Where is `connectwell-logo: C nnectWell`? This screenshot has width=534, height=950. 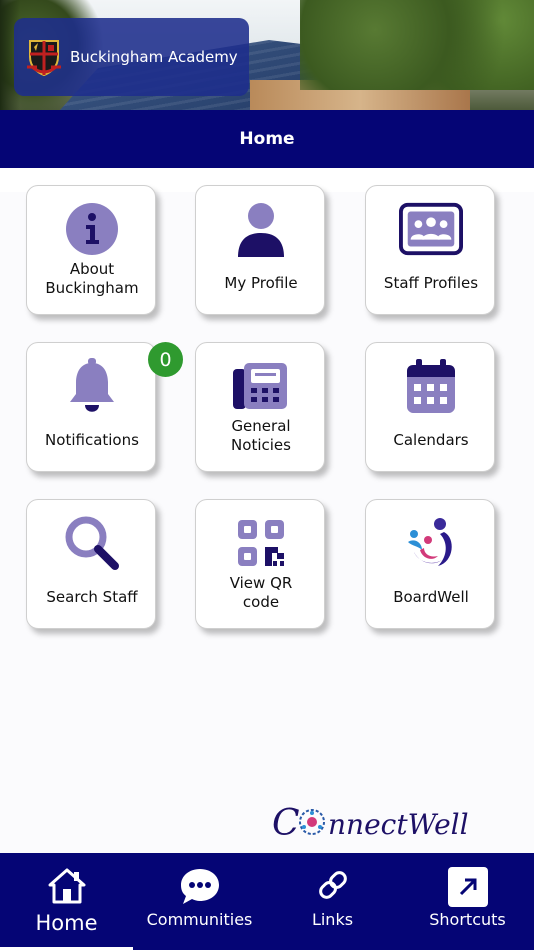 connectwell-logo: C nnectWell is located at coordinates (370, 823).